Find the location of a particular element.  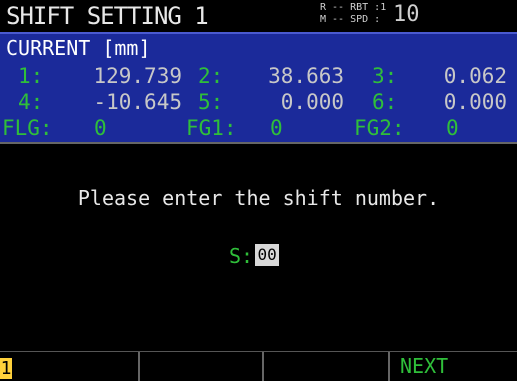

flag-label: FG1: is located at coordinates (211, 128).